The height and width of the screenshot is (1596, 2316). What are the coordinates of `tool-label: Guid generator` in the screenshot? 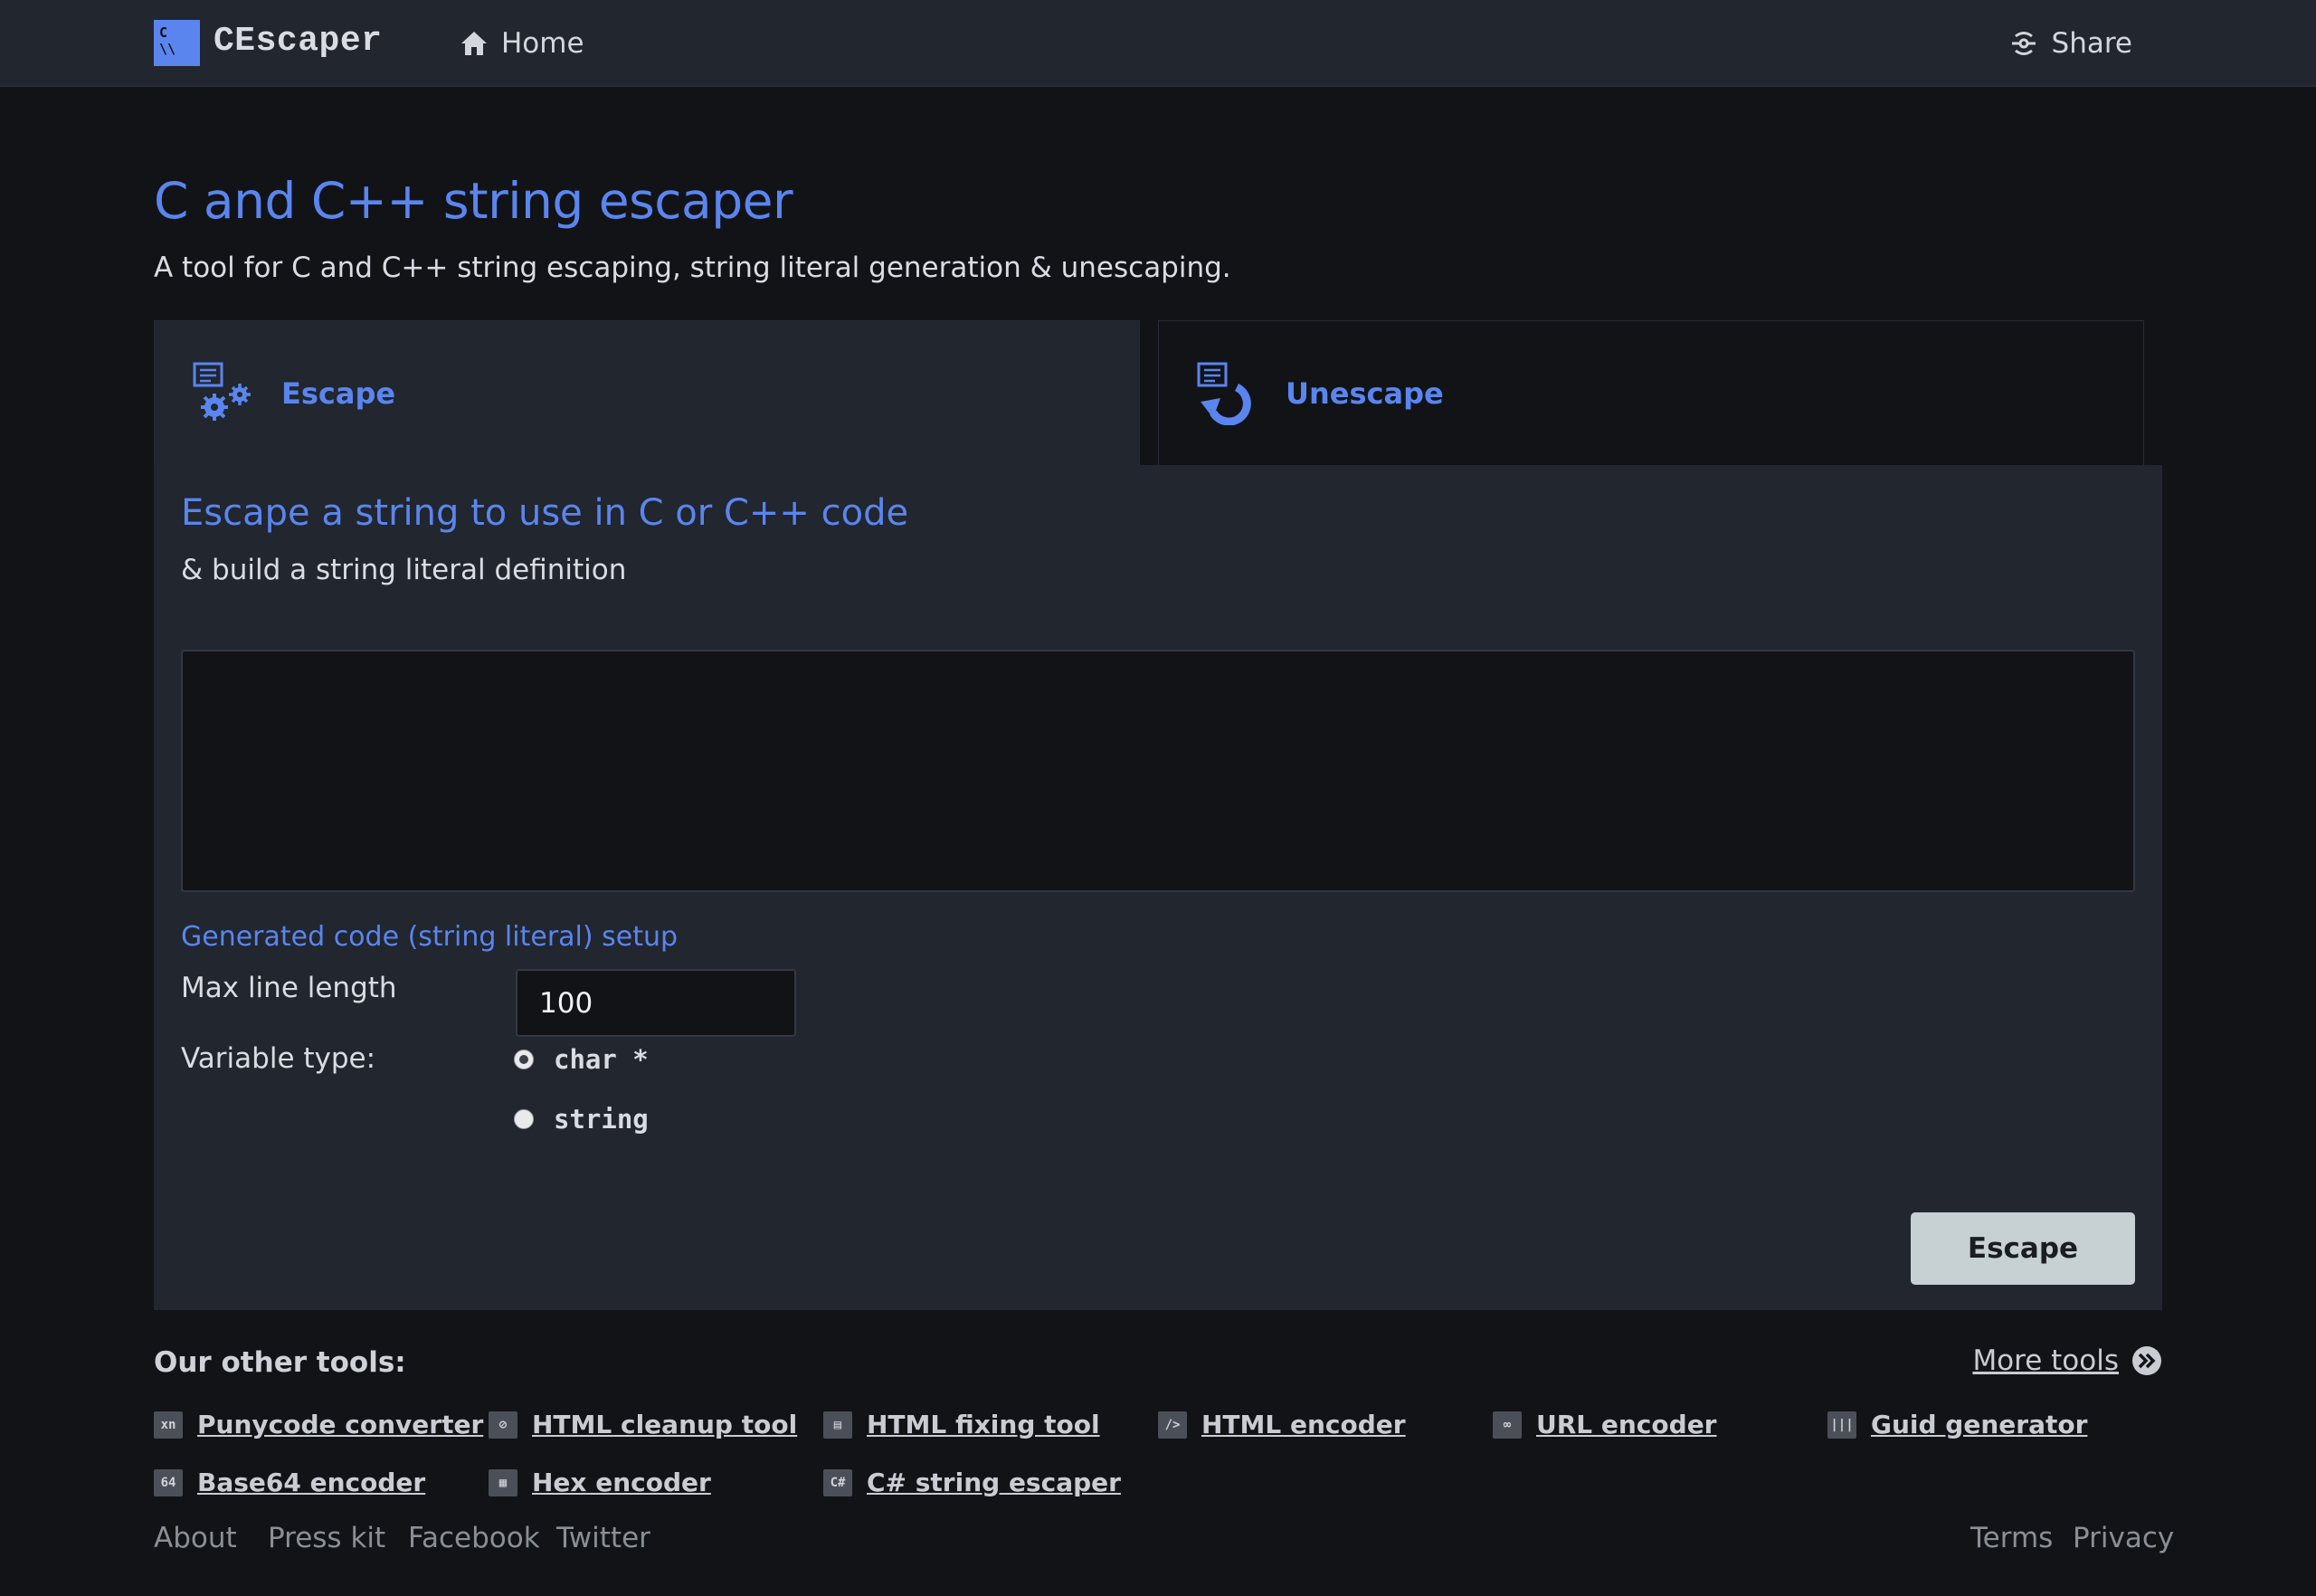 It's located at (1979, 1424).